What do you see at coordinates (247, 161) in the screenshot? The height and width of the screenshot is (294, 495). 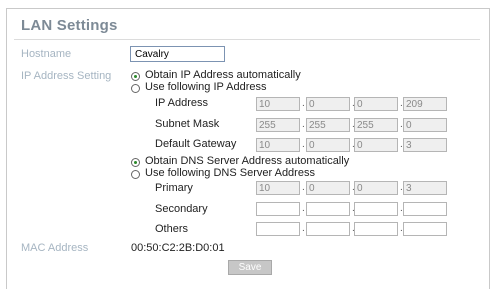 I see `dns-auto-label: Obtain DNS Server Address automatically` at bounding box center [247, 161].